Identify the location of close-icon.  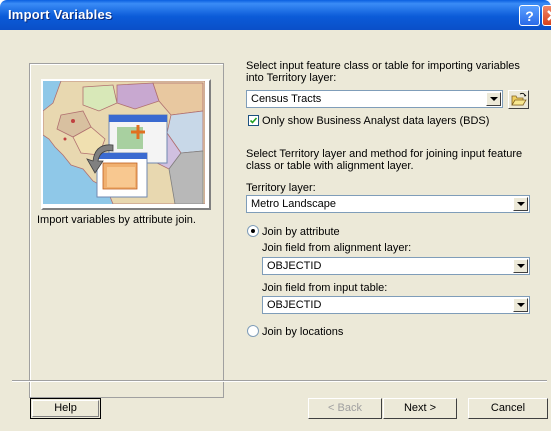
(549, 15).